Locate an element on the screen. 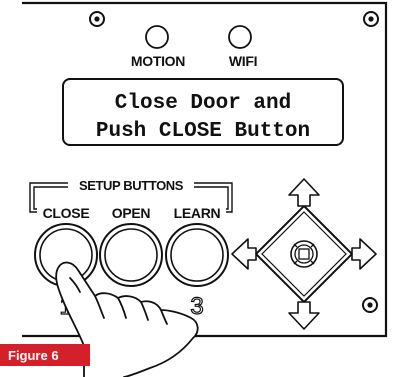 The height and width of the screenshot is (377, 398). learn-button-label: LEARN is located at coordinates (197, 213).